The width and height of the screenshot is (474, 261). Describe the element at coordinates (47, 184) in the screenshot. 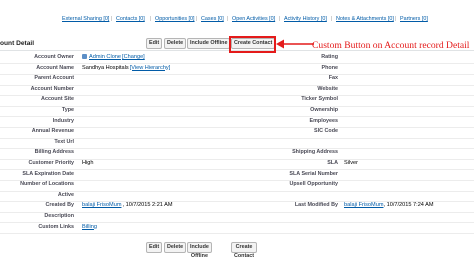

I see `field-label: Number of Locations` at that location.